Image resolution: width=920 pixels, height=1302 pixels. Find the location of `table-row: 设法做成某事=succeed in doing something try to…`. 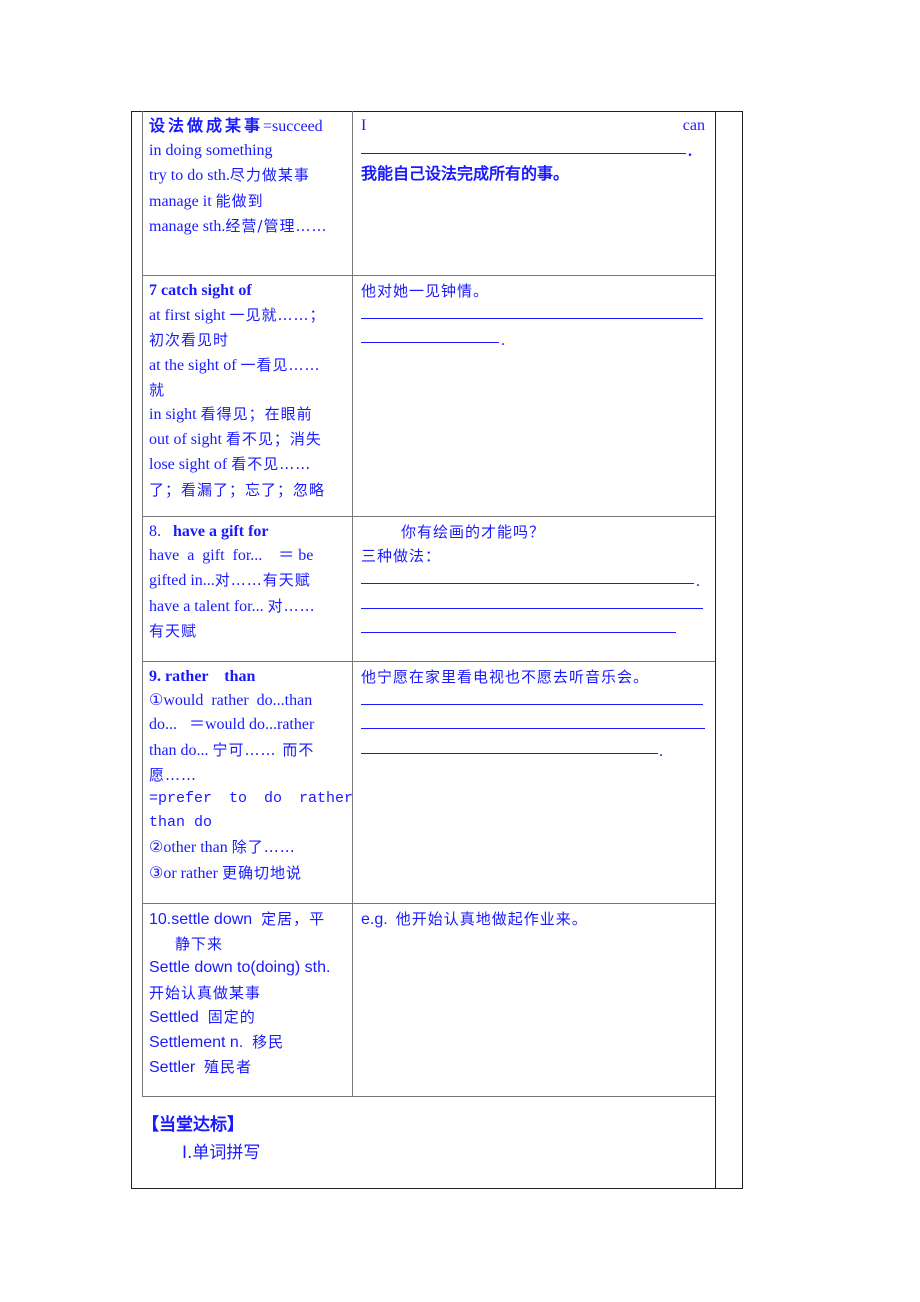

table-row: 设法做成某事=succeed in doing something try to… is located at coordinates (428, 193).